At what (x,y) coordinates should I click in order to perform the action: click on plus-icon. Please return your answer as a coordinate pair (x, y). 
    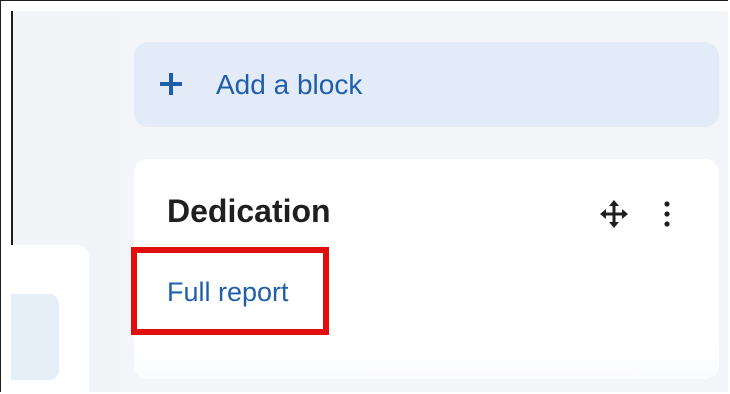
    Looking at the image, I should click on (171, 84).